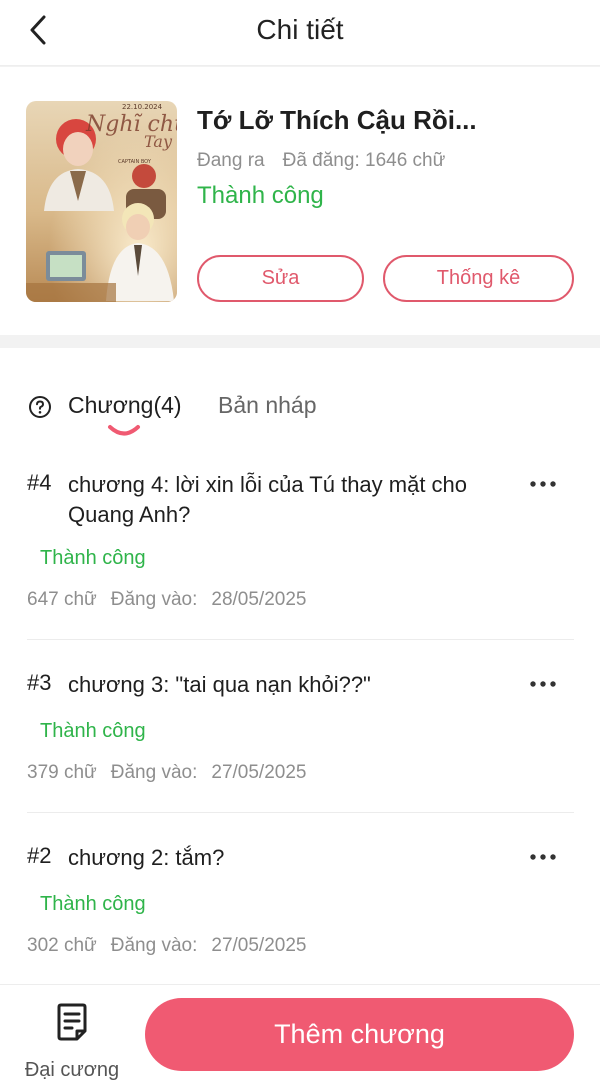 The width and height of the screenshot is (600, 1090). I want to click on chapter-meta: 302 chữ Đăng vào: 27/05/2025, so click(166, 946).